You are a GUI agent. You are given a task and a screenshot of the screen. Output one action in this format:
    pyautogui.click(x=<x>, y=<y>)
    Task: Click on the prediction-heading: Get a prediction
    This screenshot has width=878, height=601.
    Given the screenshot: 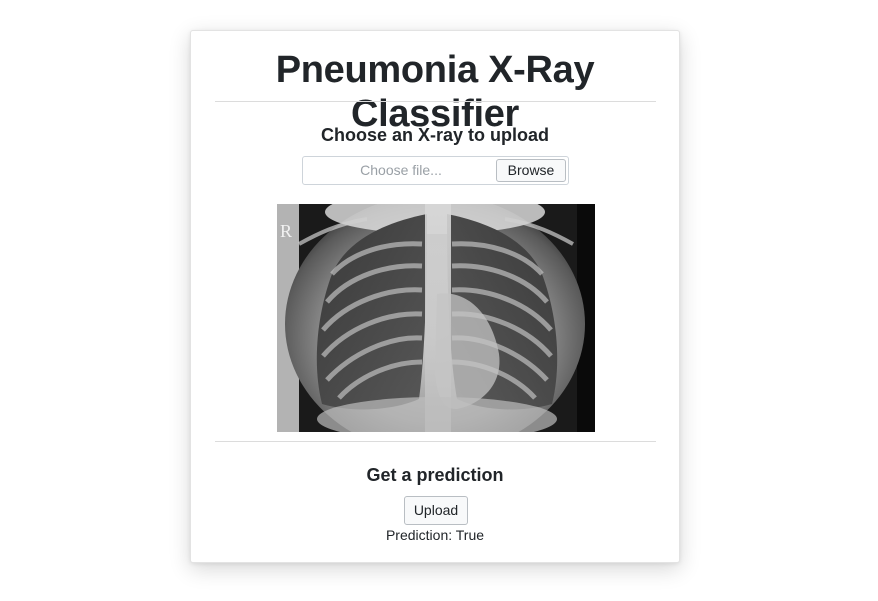 What is the action you would take?
    pyautogui.click(x=435, y=475)
    